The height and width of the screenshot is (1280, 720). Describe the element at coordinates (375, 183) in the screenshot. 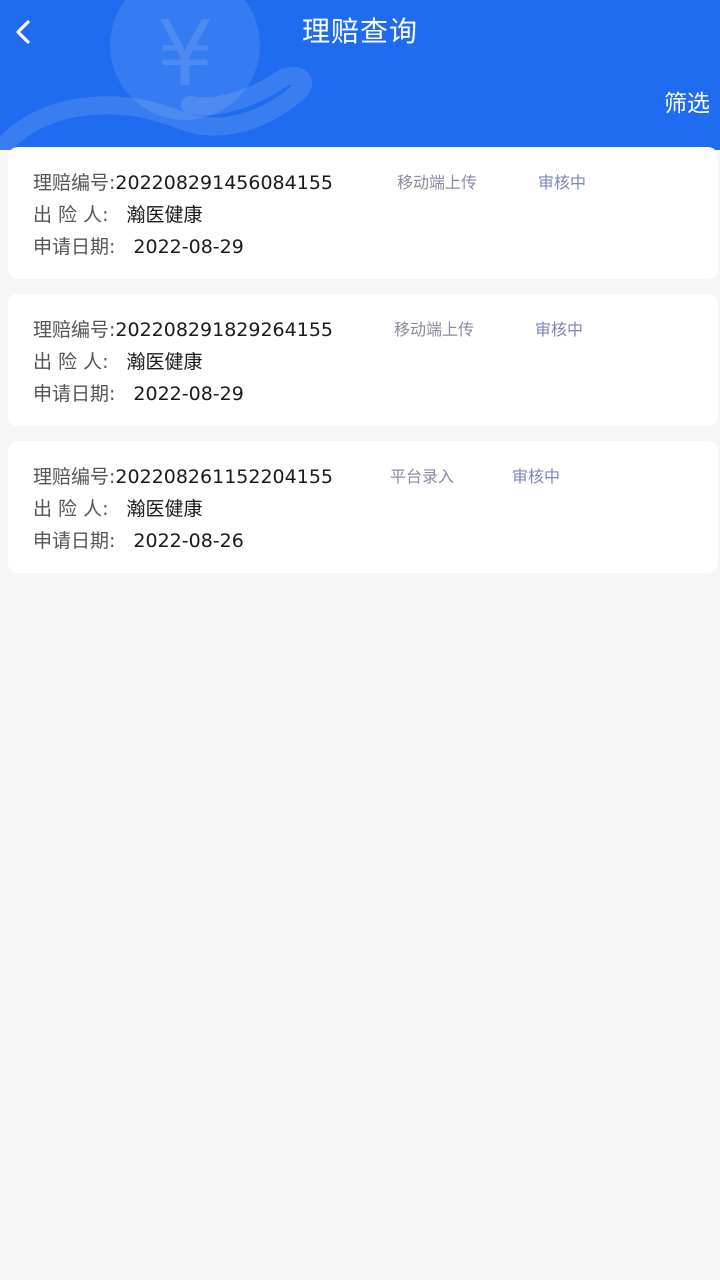

I see `claim-no-row: 理赔编号:202208291456084155 移动端上传 审核中` at that location.